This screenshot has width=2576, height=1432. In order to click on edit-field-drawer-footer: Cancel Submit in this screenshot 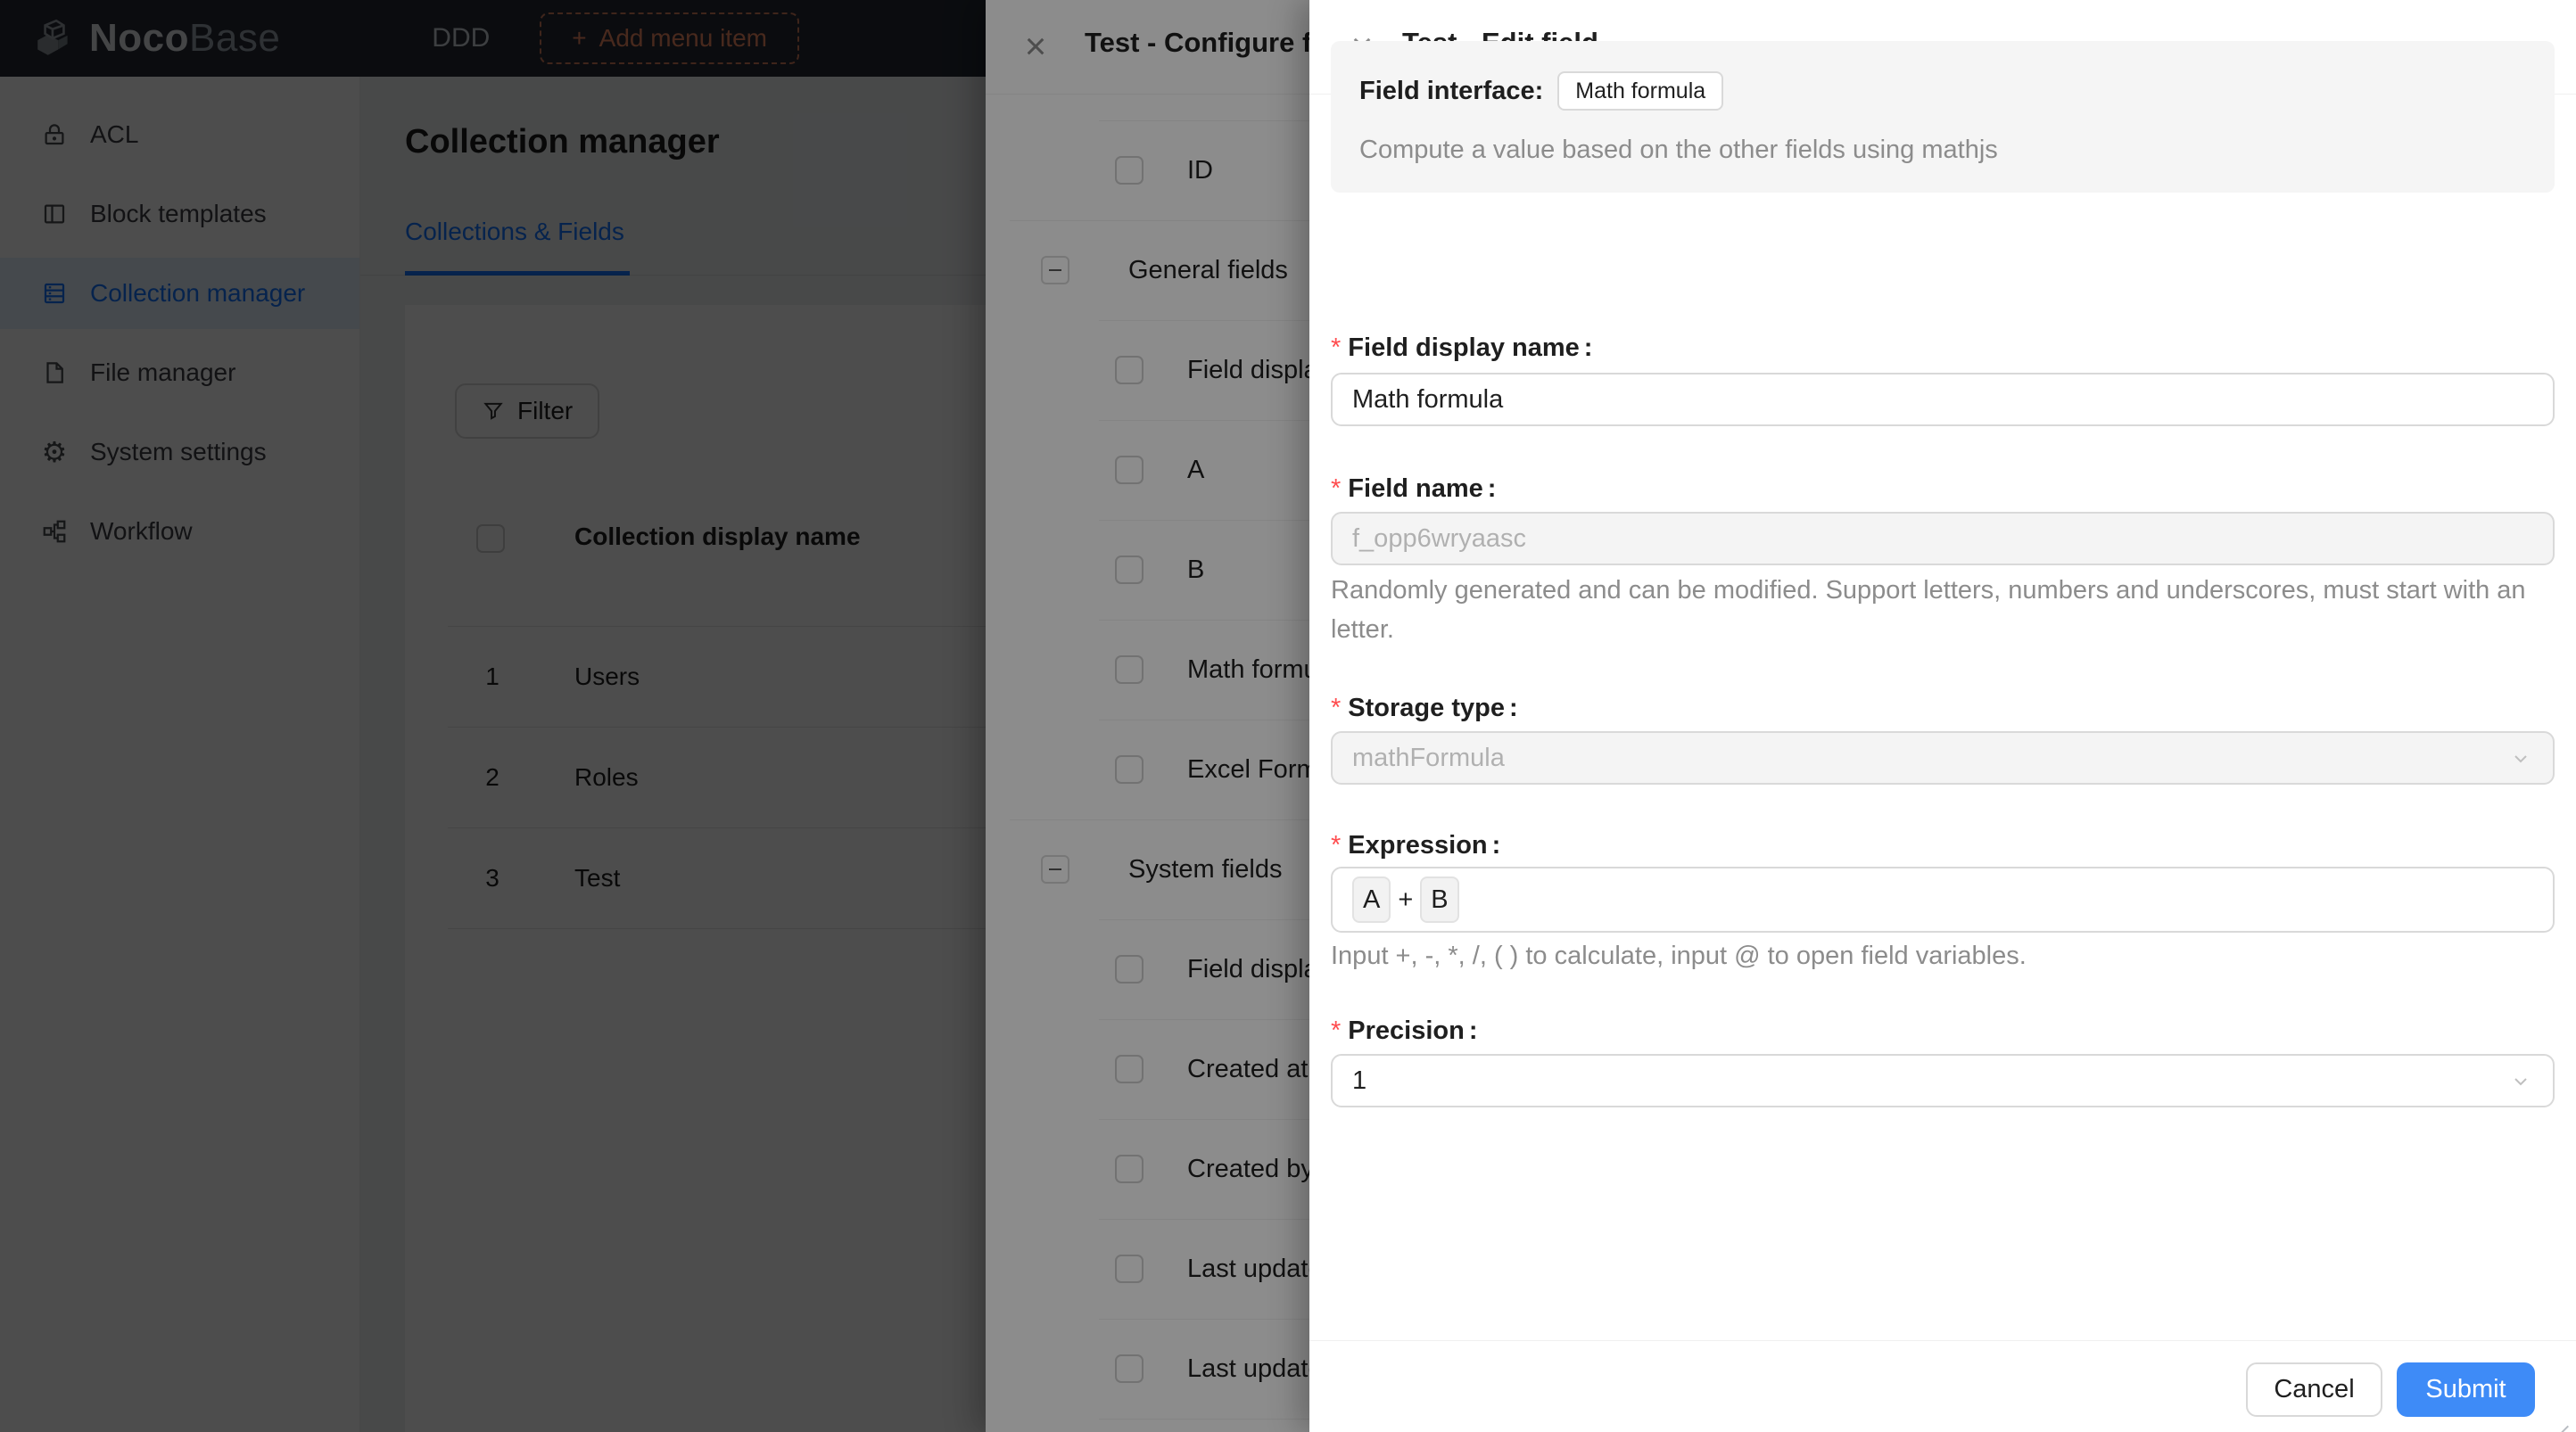, I will do `click(1943, 1386)`.